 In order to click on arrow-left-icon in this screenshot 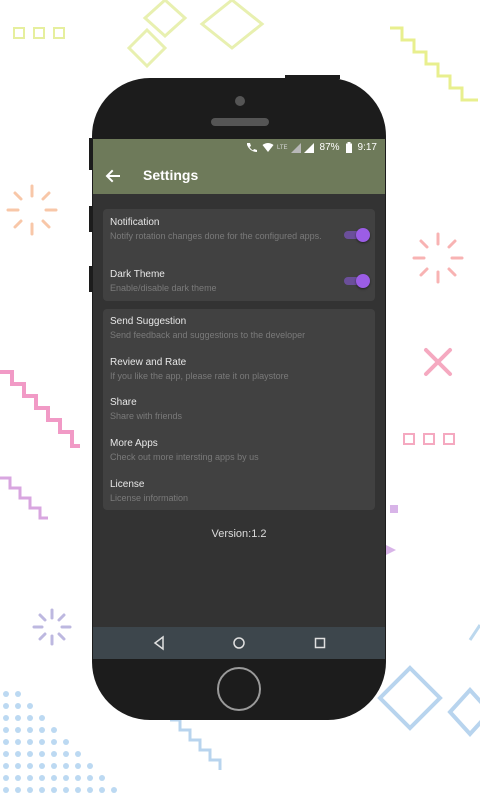, I will do `click(113, 176)`.